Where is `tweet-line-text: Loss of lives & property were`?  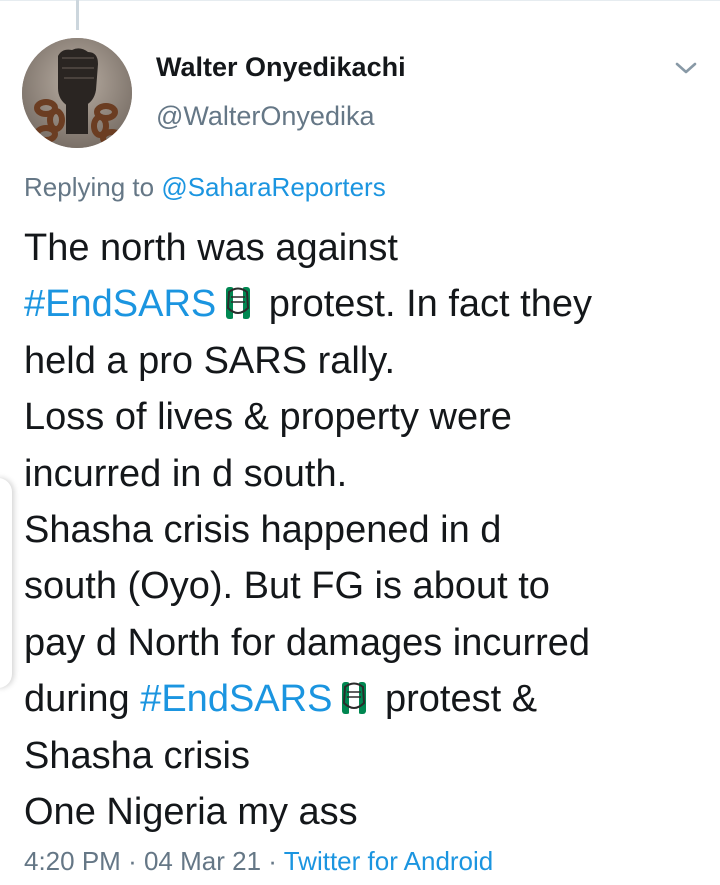
tweet-line-text: Loss of lives & property were is located at coordinates (268, 417).